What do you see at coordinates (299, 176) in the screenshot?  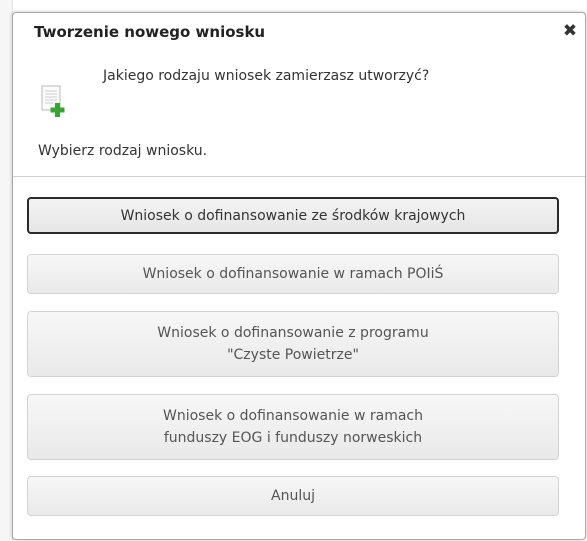 I see `divider` at bounding box center [299, 176].